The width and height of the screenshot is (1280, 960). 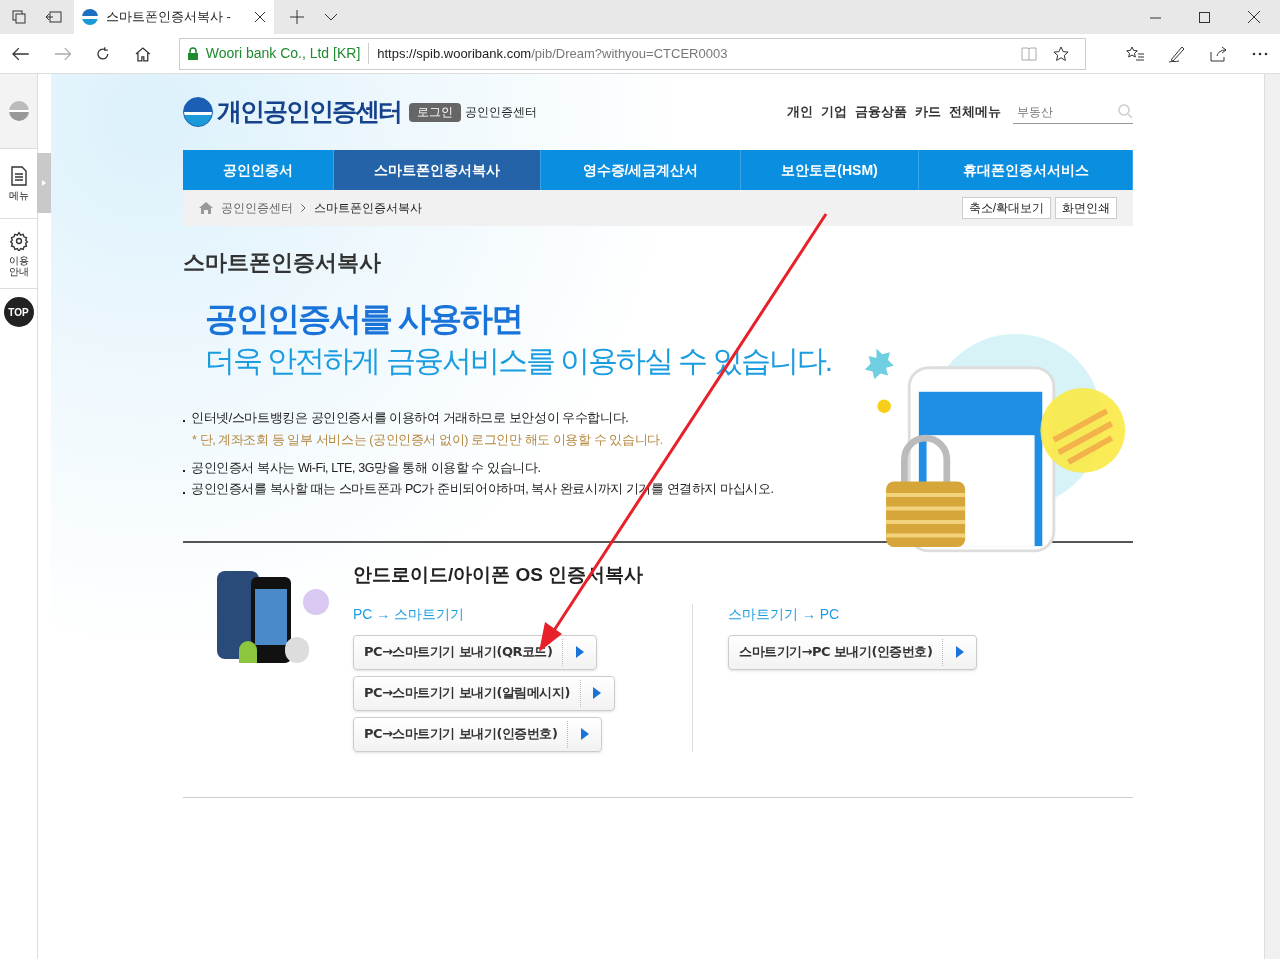 I want to click on bank-logo-icon, so click(x=18, y=111).